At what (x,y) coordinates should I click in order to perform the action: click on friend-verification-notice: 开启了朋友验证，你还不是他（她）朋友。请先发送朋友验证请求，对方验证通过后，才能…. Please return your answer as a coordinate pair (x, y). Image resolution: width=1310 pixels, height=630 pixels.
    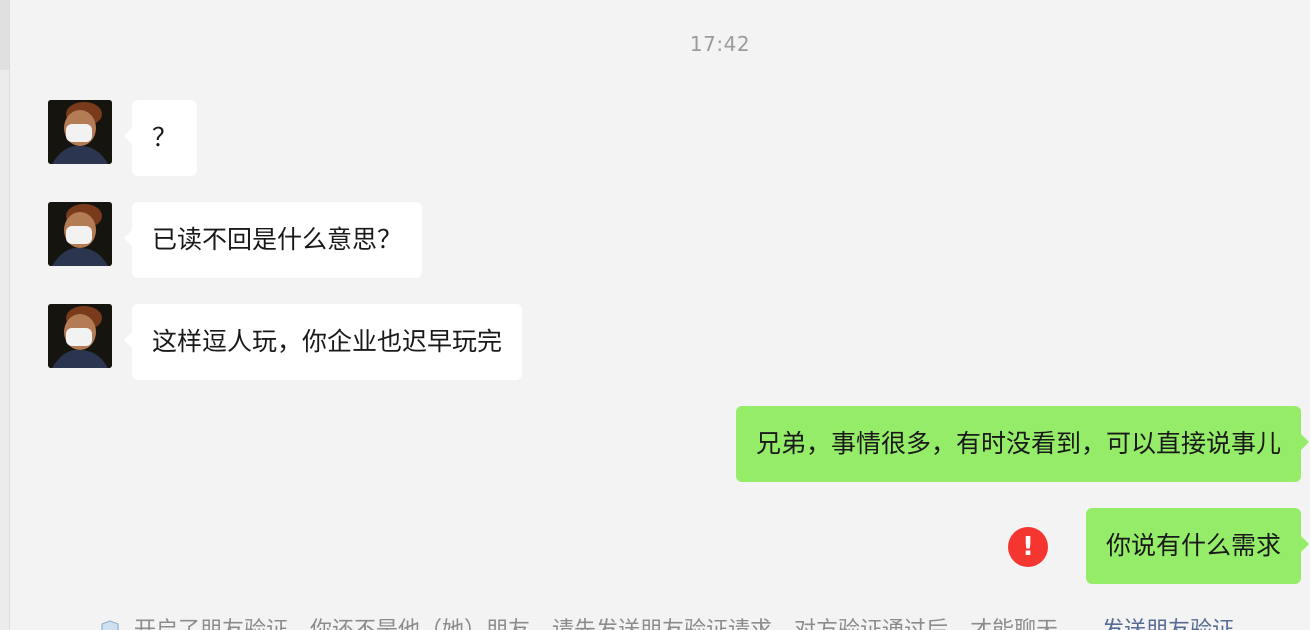
    Looking at the image, I should click on (667, 621).